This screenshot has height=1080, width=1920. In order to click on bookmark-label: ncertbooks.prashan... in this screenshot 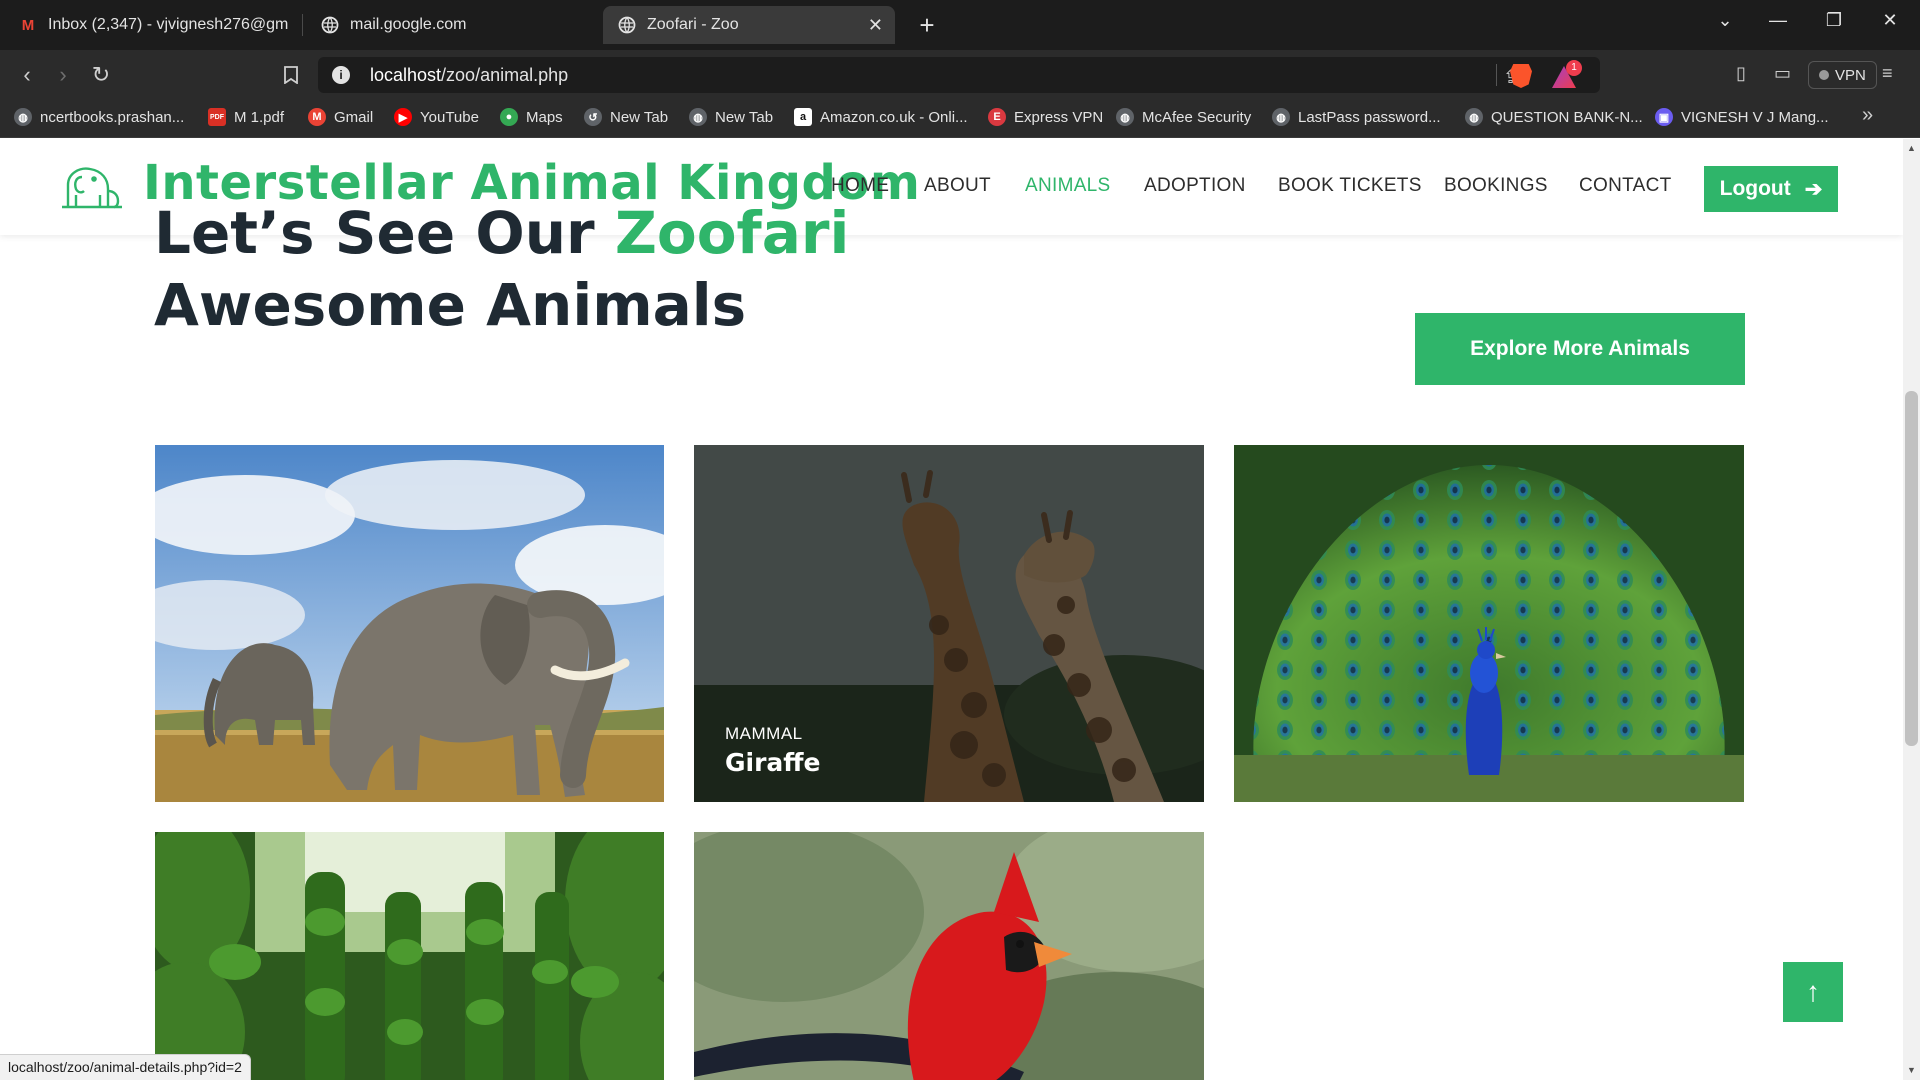, I will do `click(112, 117)`.